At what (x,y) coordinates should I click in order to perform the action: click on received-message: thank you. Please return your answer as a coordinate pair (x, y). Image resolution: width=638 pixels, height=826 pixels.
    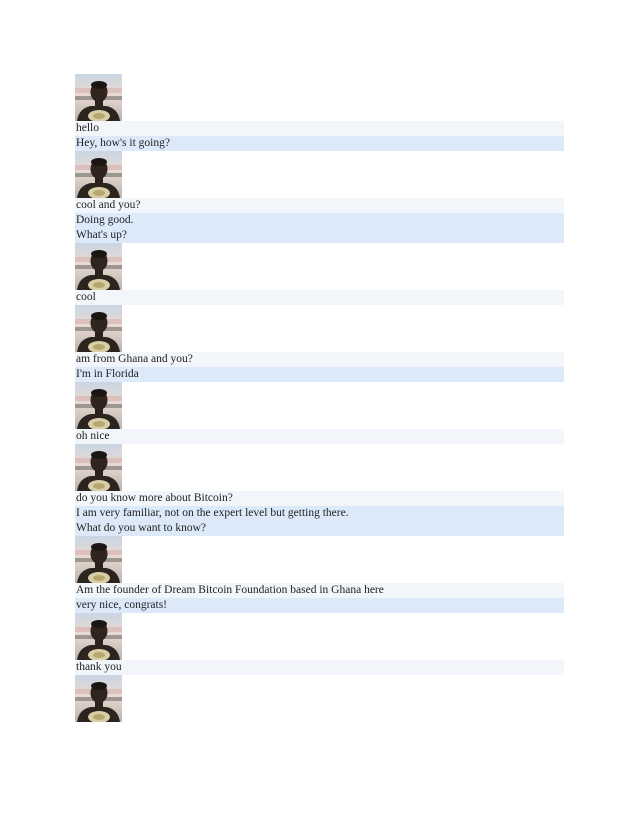
    Looking at the image, I should click on (319, 667).